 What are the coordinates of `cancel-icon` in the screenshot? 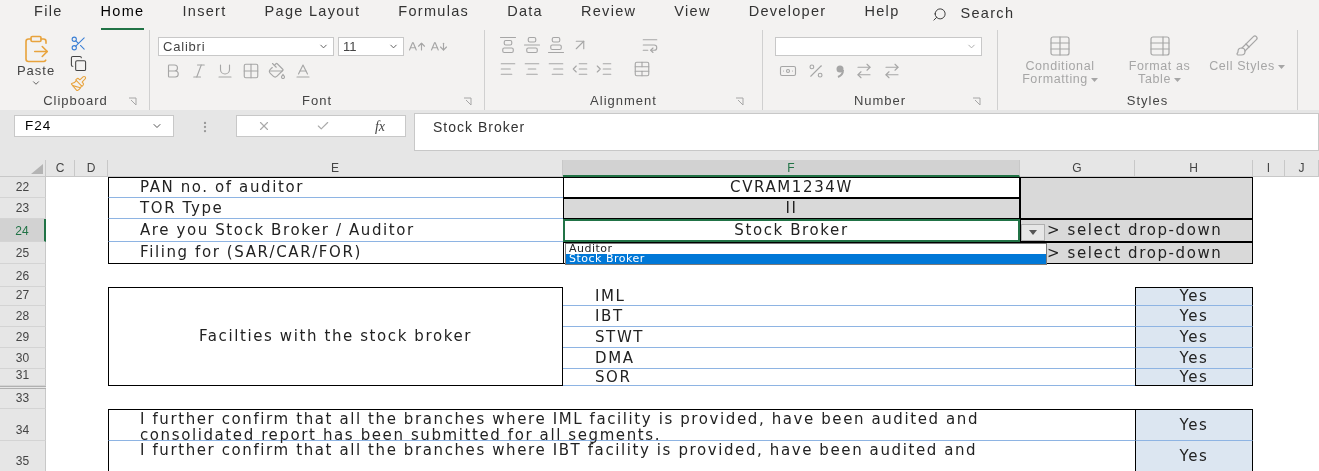 It's located at (264, 126).